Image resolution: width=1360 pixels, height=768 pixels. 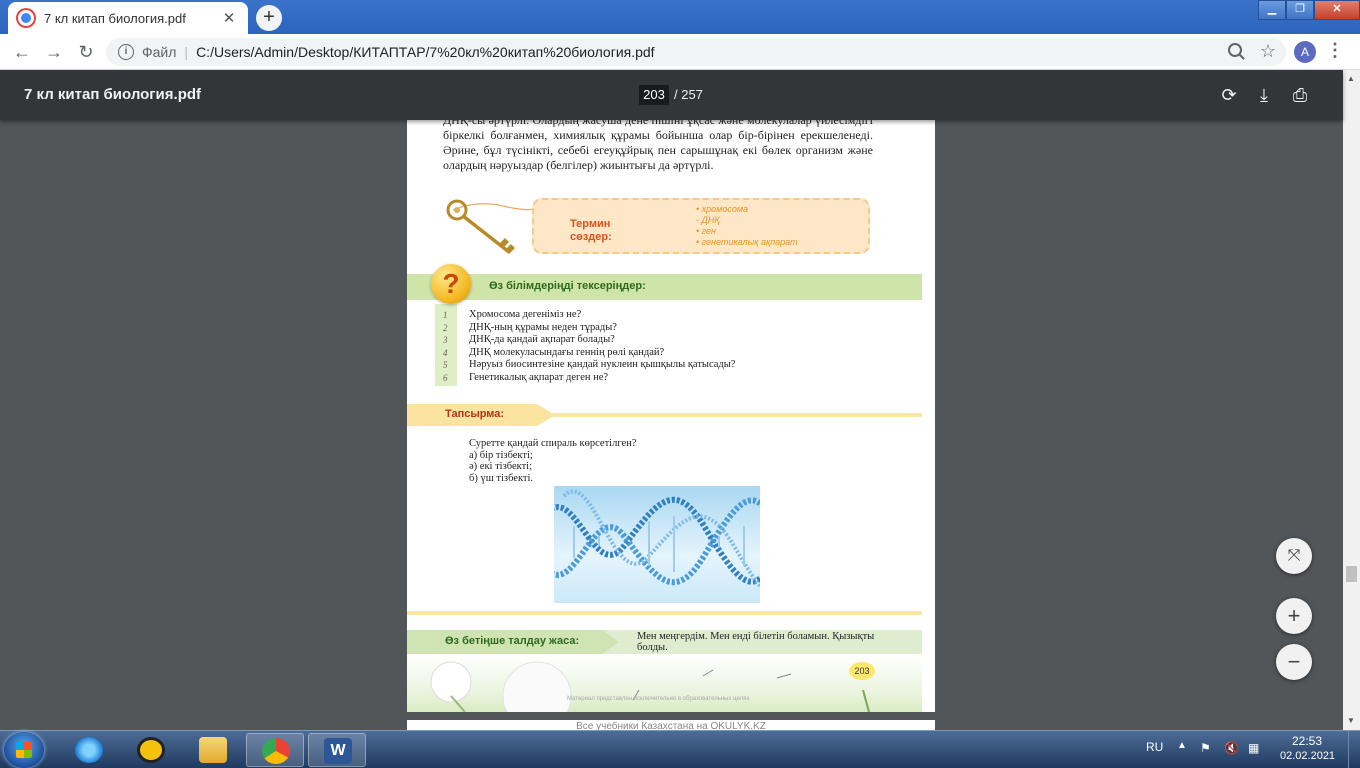 What do you see at coordinates (1300, 10) in the screenshot?
I see `maximize-button: ❐` at bounding box center [1300, 10].